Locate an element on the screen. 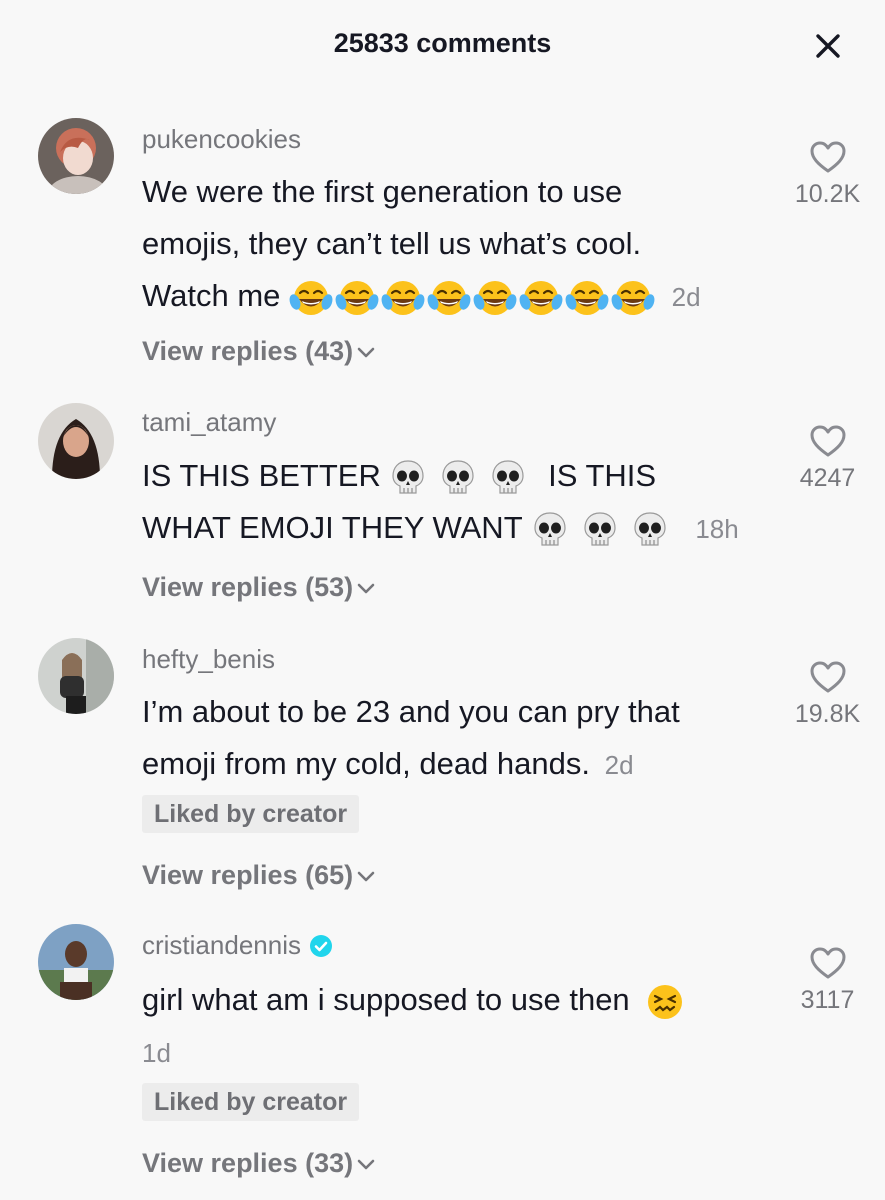 The image size is (885, 1200). view-replies-label: View replies (65) is located at coordinates (248, 875).